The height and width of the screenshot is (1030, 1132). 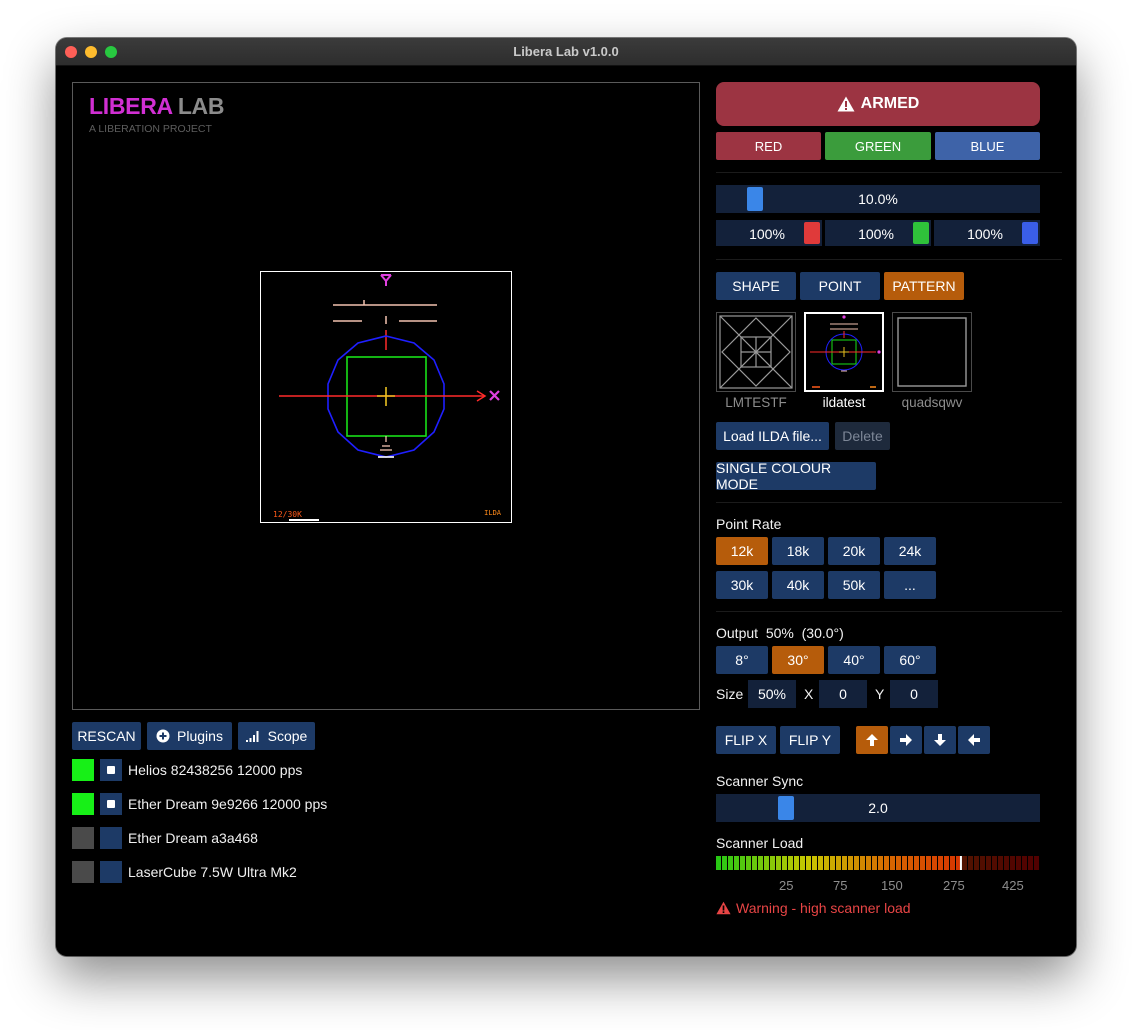 I want to click on green-level-slider: 100%, so click(x=878, y=233).